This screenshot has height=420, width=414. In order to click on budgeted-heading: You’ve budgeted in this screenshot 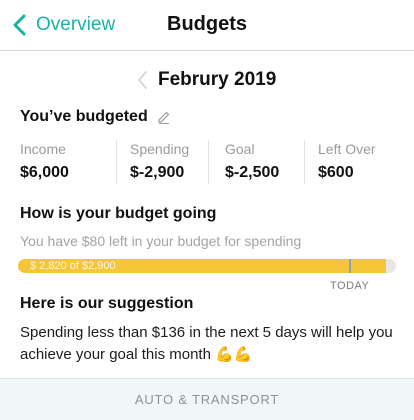, I will do `click(84, 116)`.